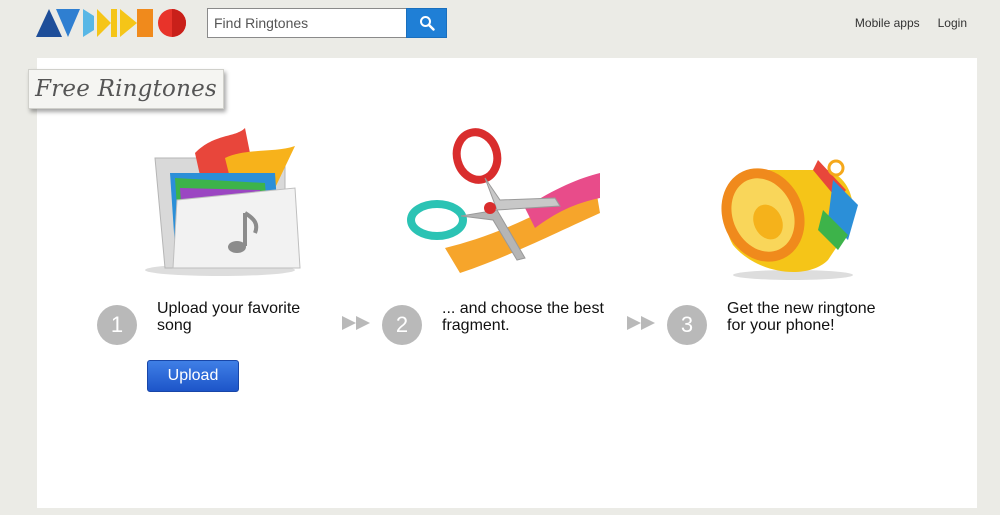 The height and width of the screenshot is (515, 1000). Describe the element at coordinates (523, 317) in the screenshot. I see `step-2-text: ... and choose the best fragment.` at that location.